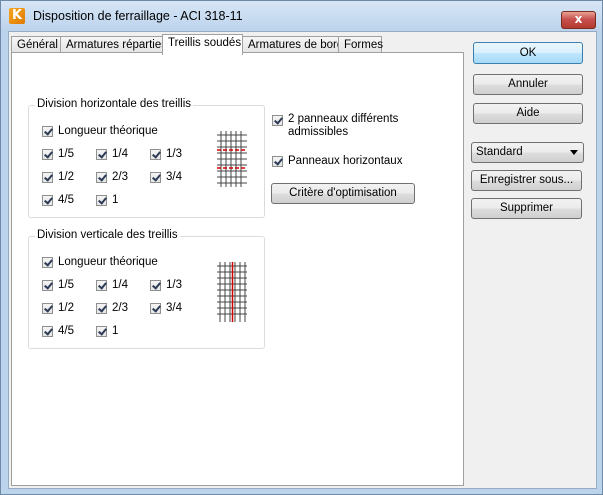 The height and width of the screenshot is (495, 603). Describe the element at coordinates (58, 285) in the screenshot. I see `v-option-1-5: 1/5` at that location.